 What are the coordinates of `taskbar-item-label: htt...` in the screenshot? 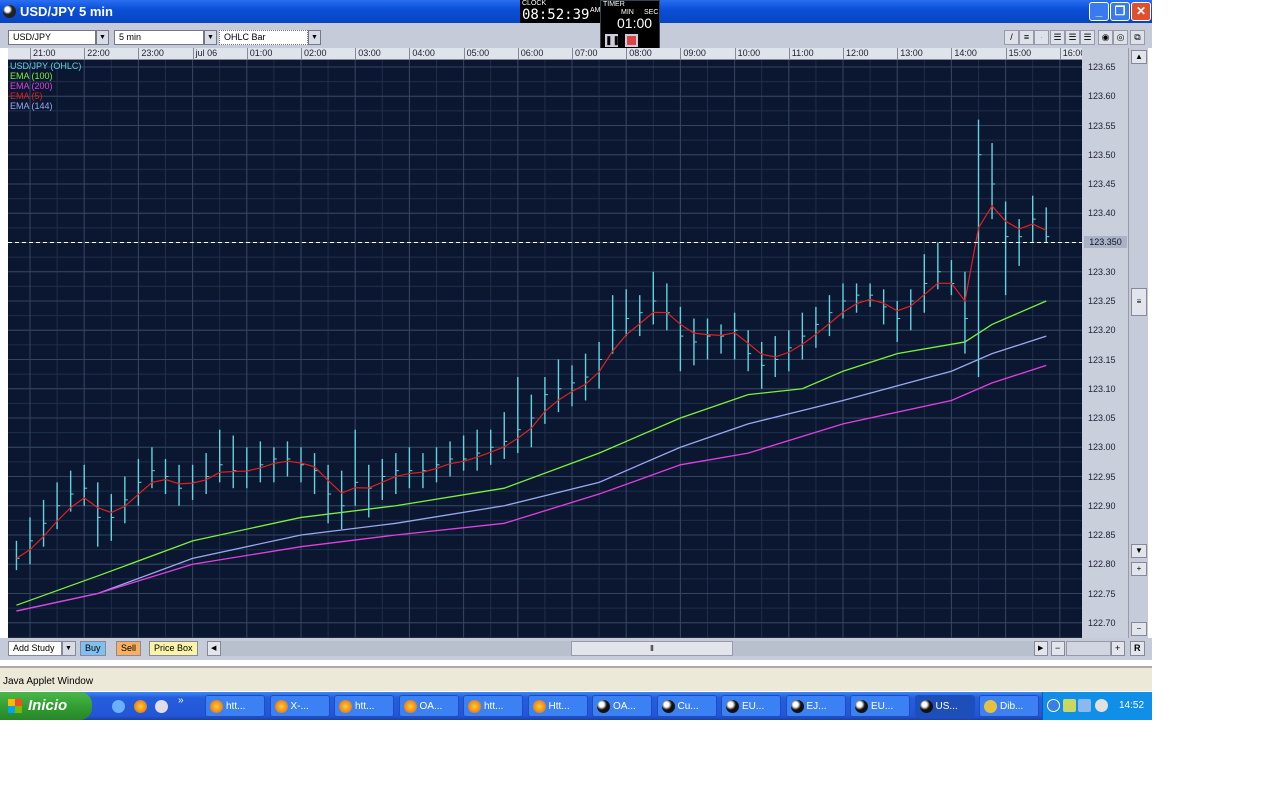 It's located at (494, 706).